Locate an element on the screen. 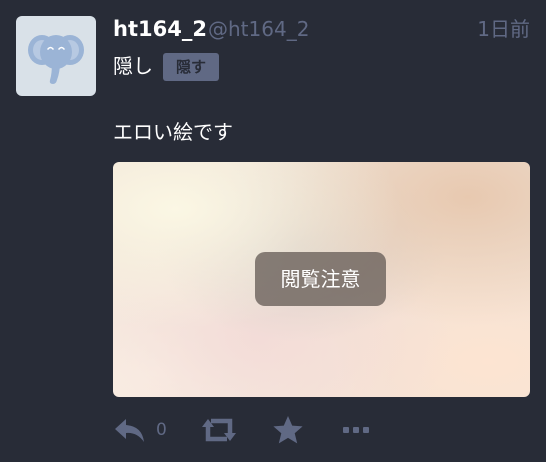 The width and height of the screenshot is (546, 462). favourite-button is located at coordinates (288, 430).